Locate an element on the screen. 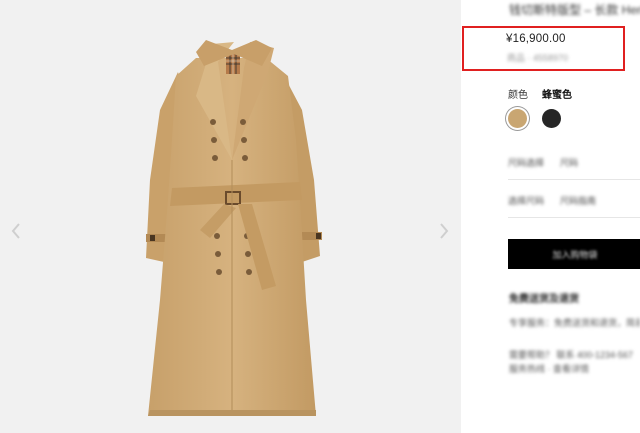  chevron-left-icon is located at coordinates (15, 231).